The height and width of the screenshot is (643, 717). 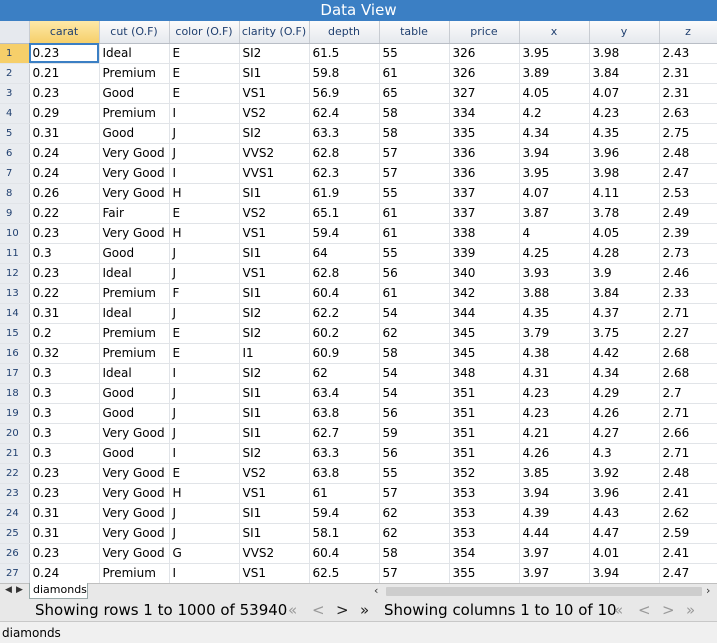 I want to click on data-cell: 64, so click(x=344, y=253).